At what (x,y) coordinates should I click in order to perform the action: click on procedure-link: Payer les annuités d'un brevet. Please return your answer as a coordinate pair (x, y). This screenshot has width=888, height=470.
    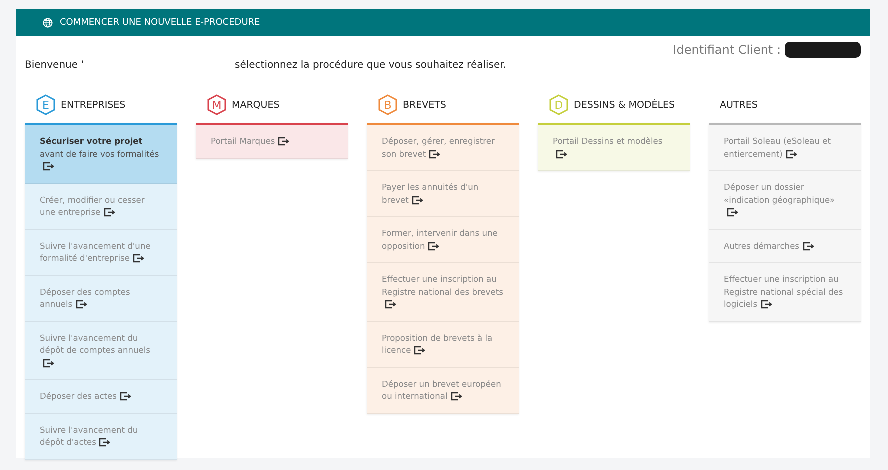
    Looking at the image, I should click on (443, 194).